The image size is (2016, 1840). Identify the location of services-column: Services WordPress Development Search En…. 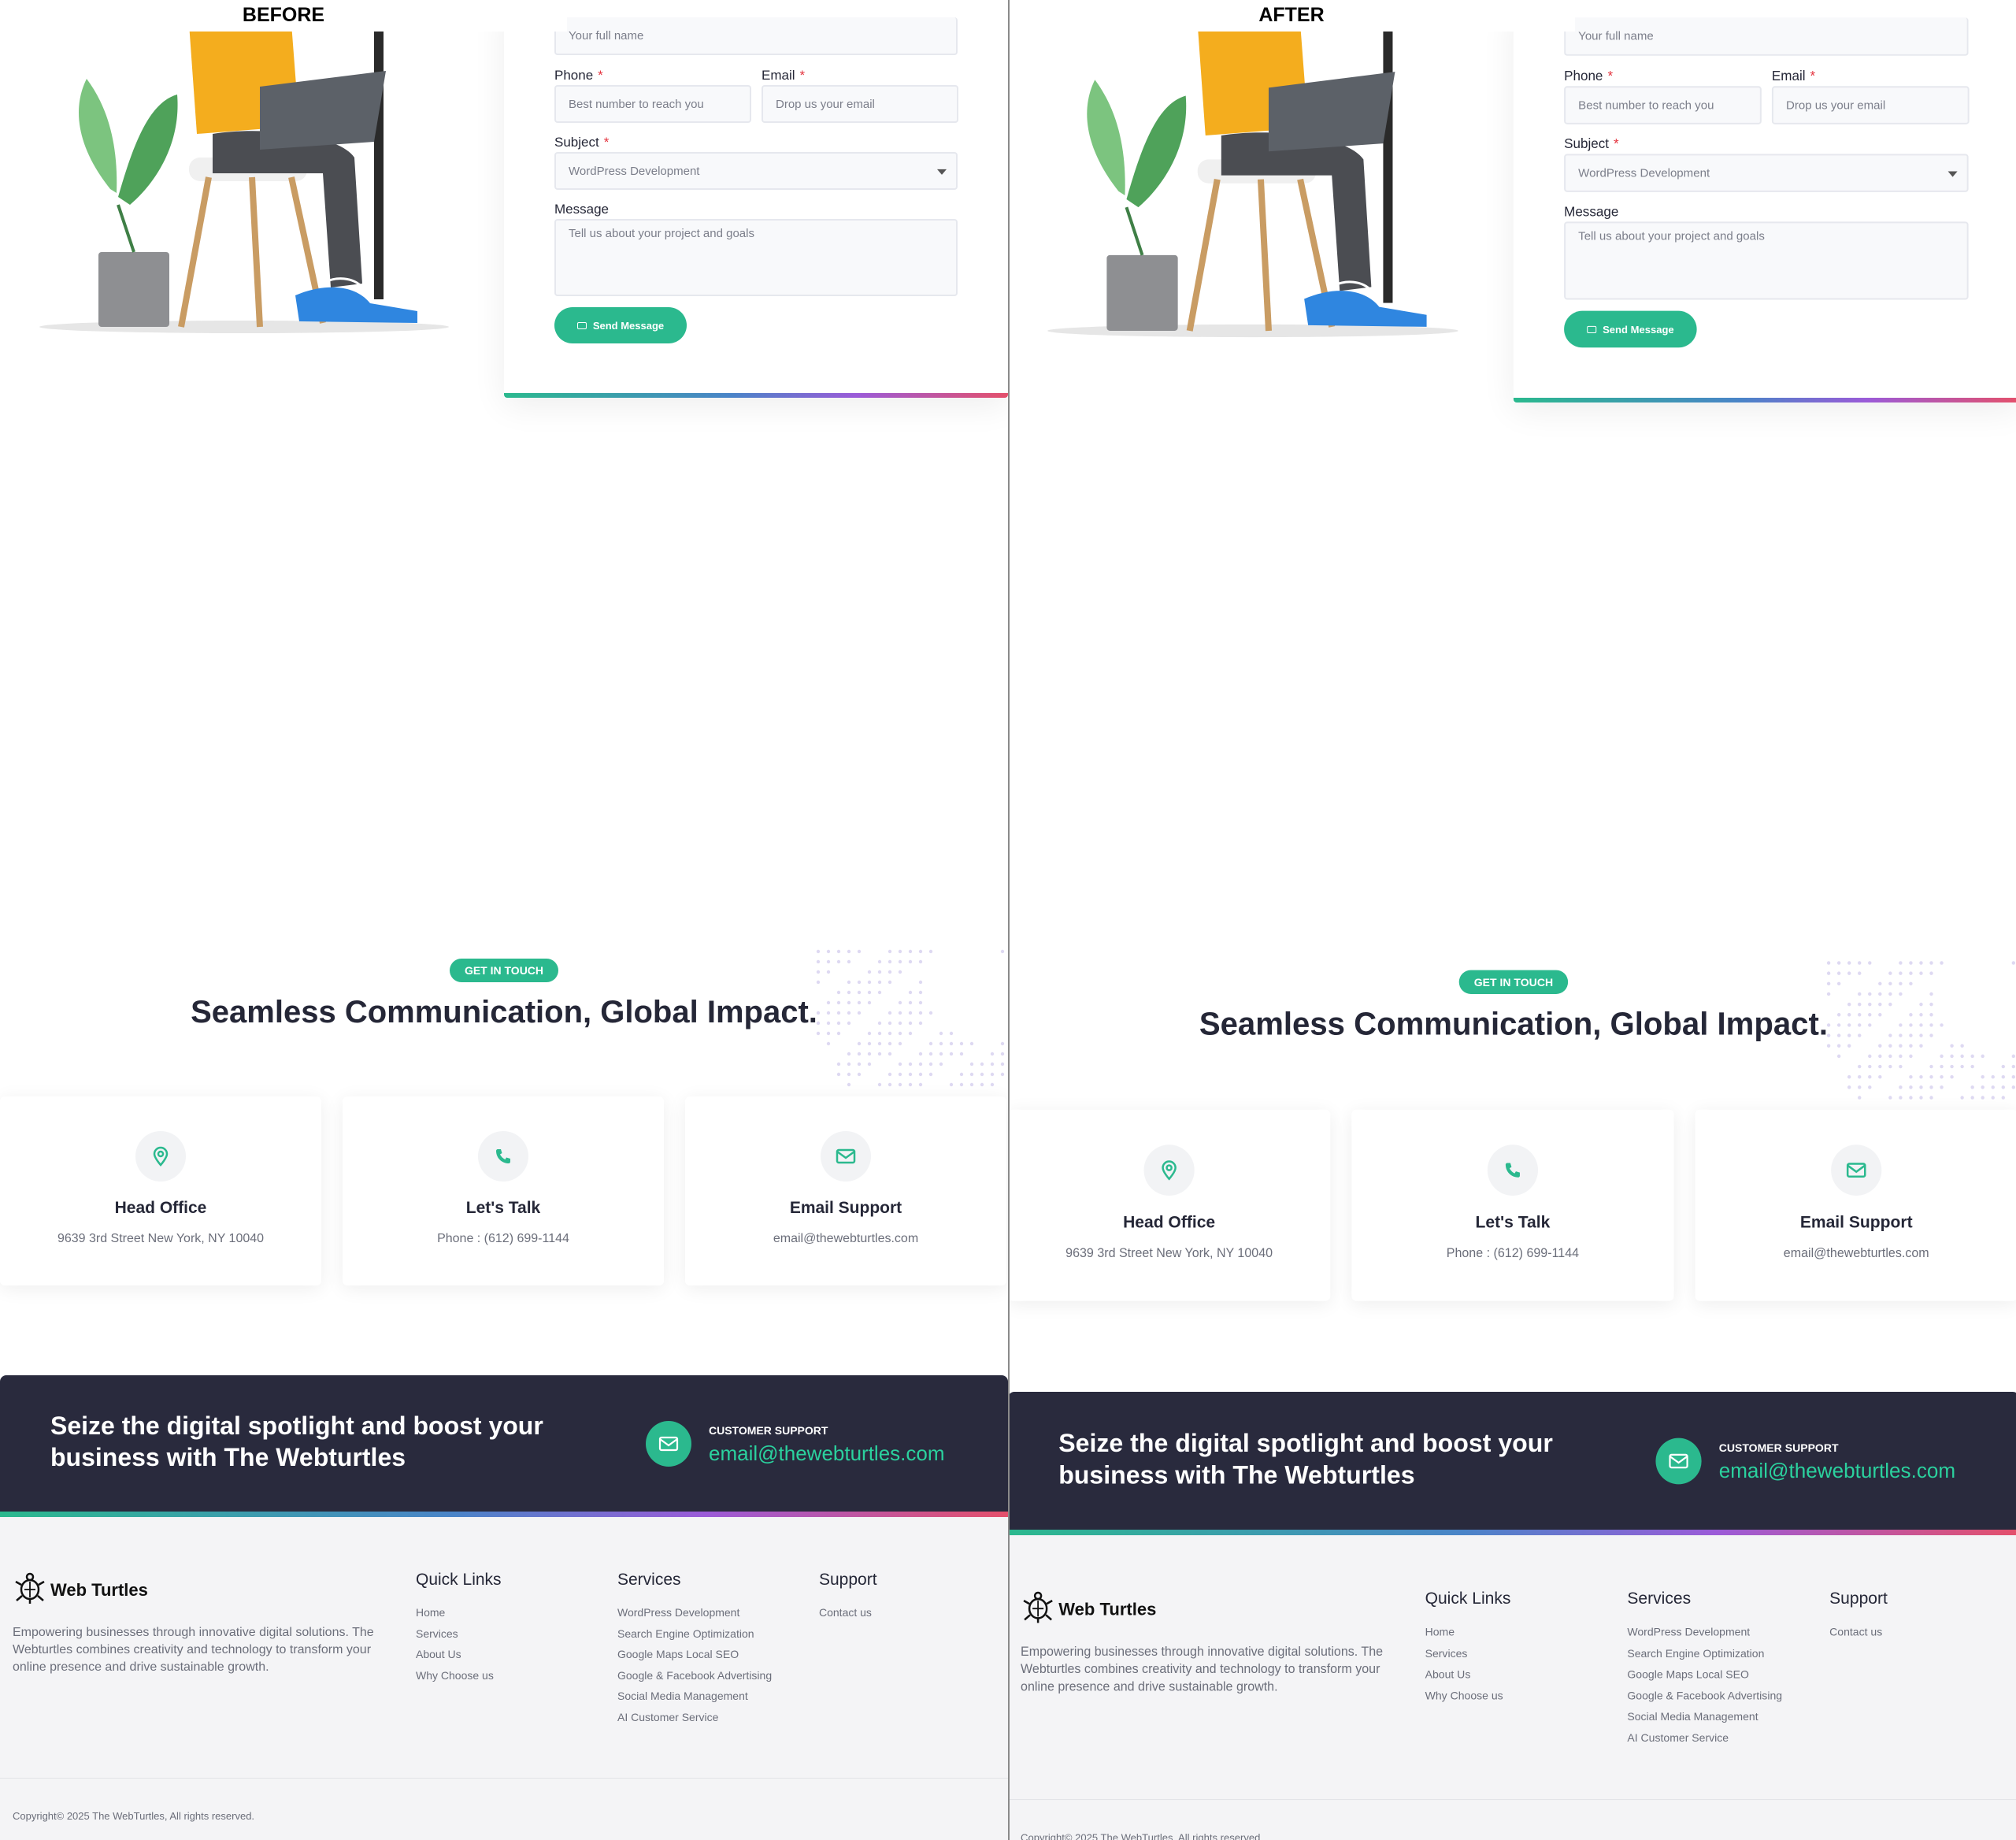
(694, 1649).